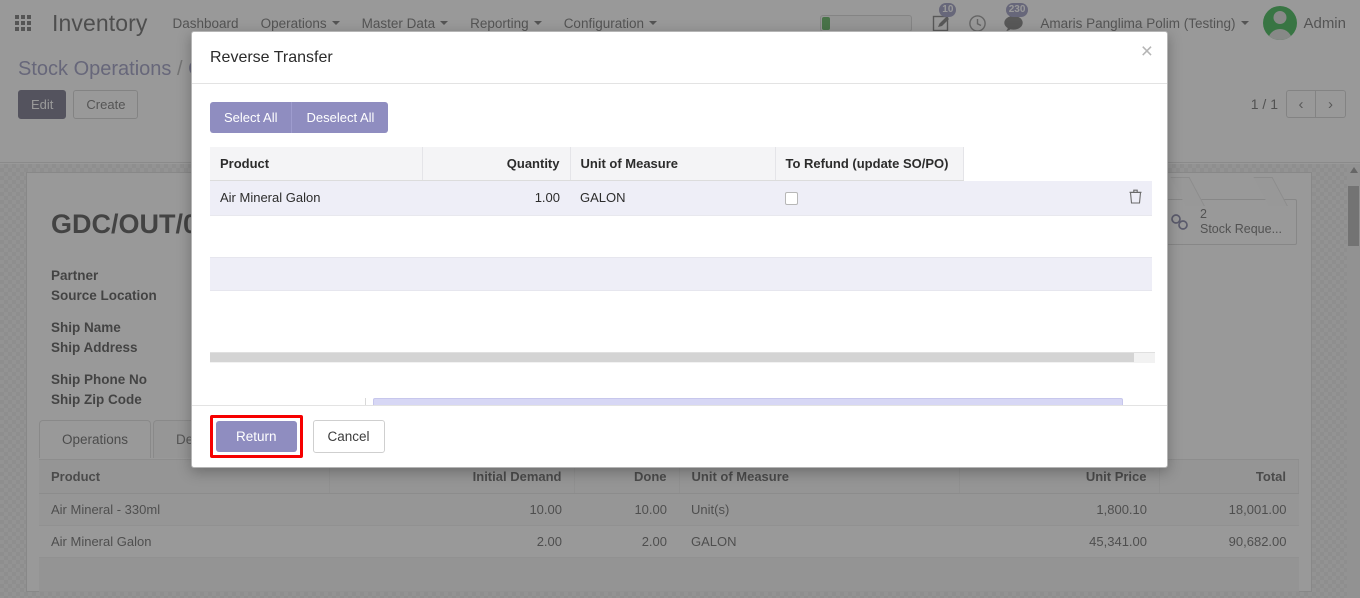 Image resolution: width=1360 pixels, height=598 pixels. Describe the element at coordinates (673, 164) in the screenshot. I see `col-unit-of-measure: Unit of Measure` at that location.